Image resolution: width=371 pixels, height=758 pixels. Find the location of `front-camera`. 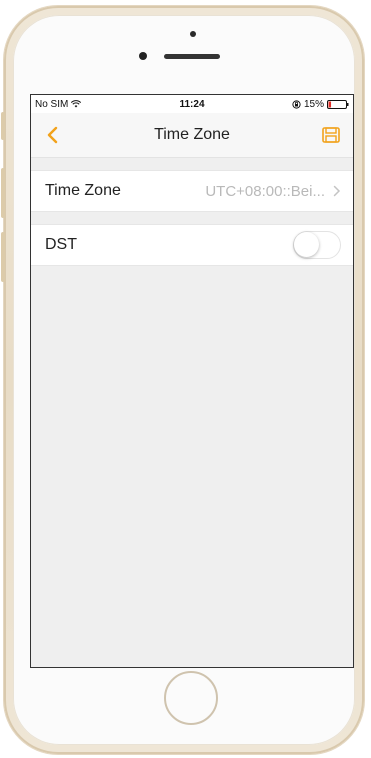

front-camera is located at coordinates (143, 56).